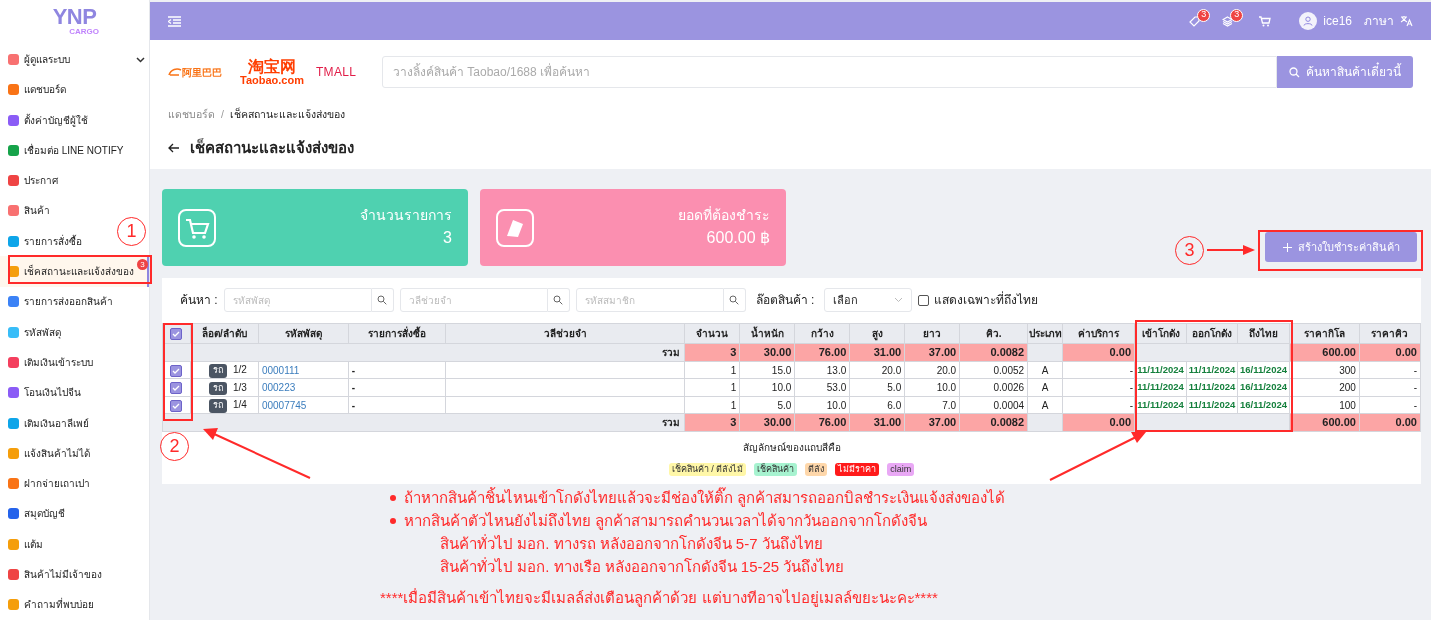 The image size is (1431, 620). I want to click on menu-label: รายการส่งออกสินค้า, so click(68, 302).